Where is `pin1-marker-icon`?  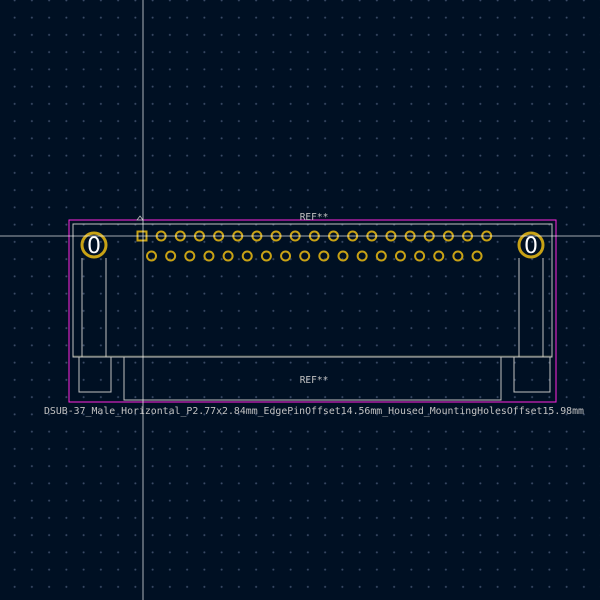 pin1-marker-icon is located at coordinates (140, 218).